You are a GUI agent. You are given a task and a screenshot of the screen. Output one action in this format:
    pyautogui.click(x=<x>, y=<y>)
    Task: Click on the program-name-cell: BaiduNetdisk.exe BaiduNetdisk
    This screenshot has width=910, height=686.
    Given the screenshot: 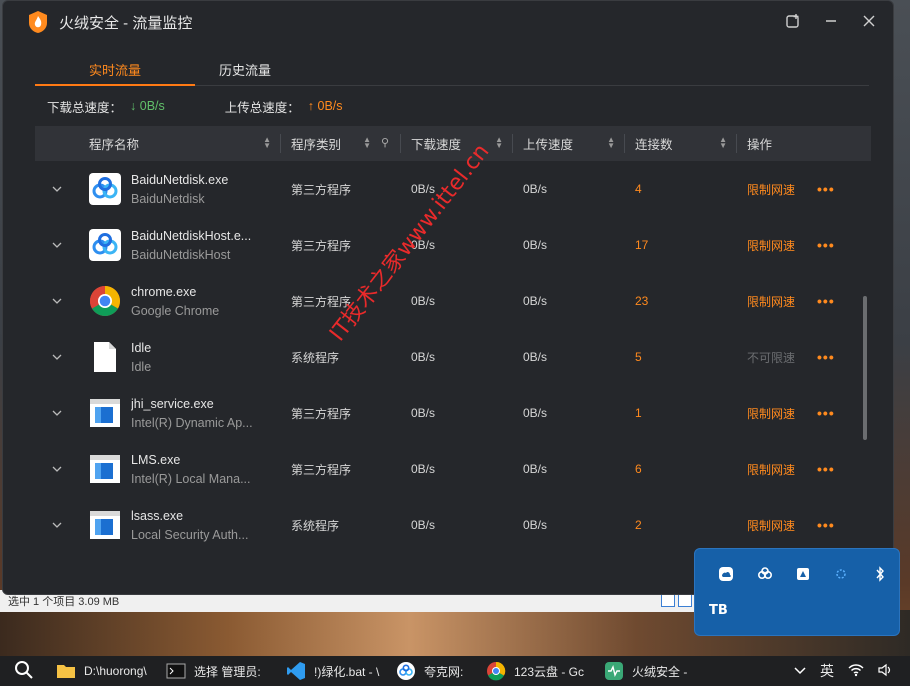 What is the action you would take?
    pyautogui.click(x=180, y=189)
    